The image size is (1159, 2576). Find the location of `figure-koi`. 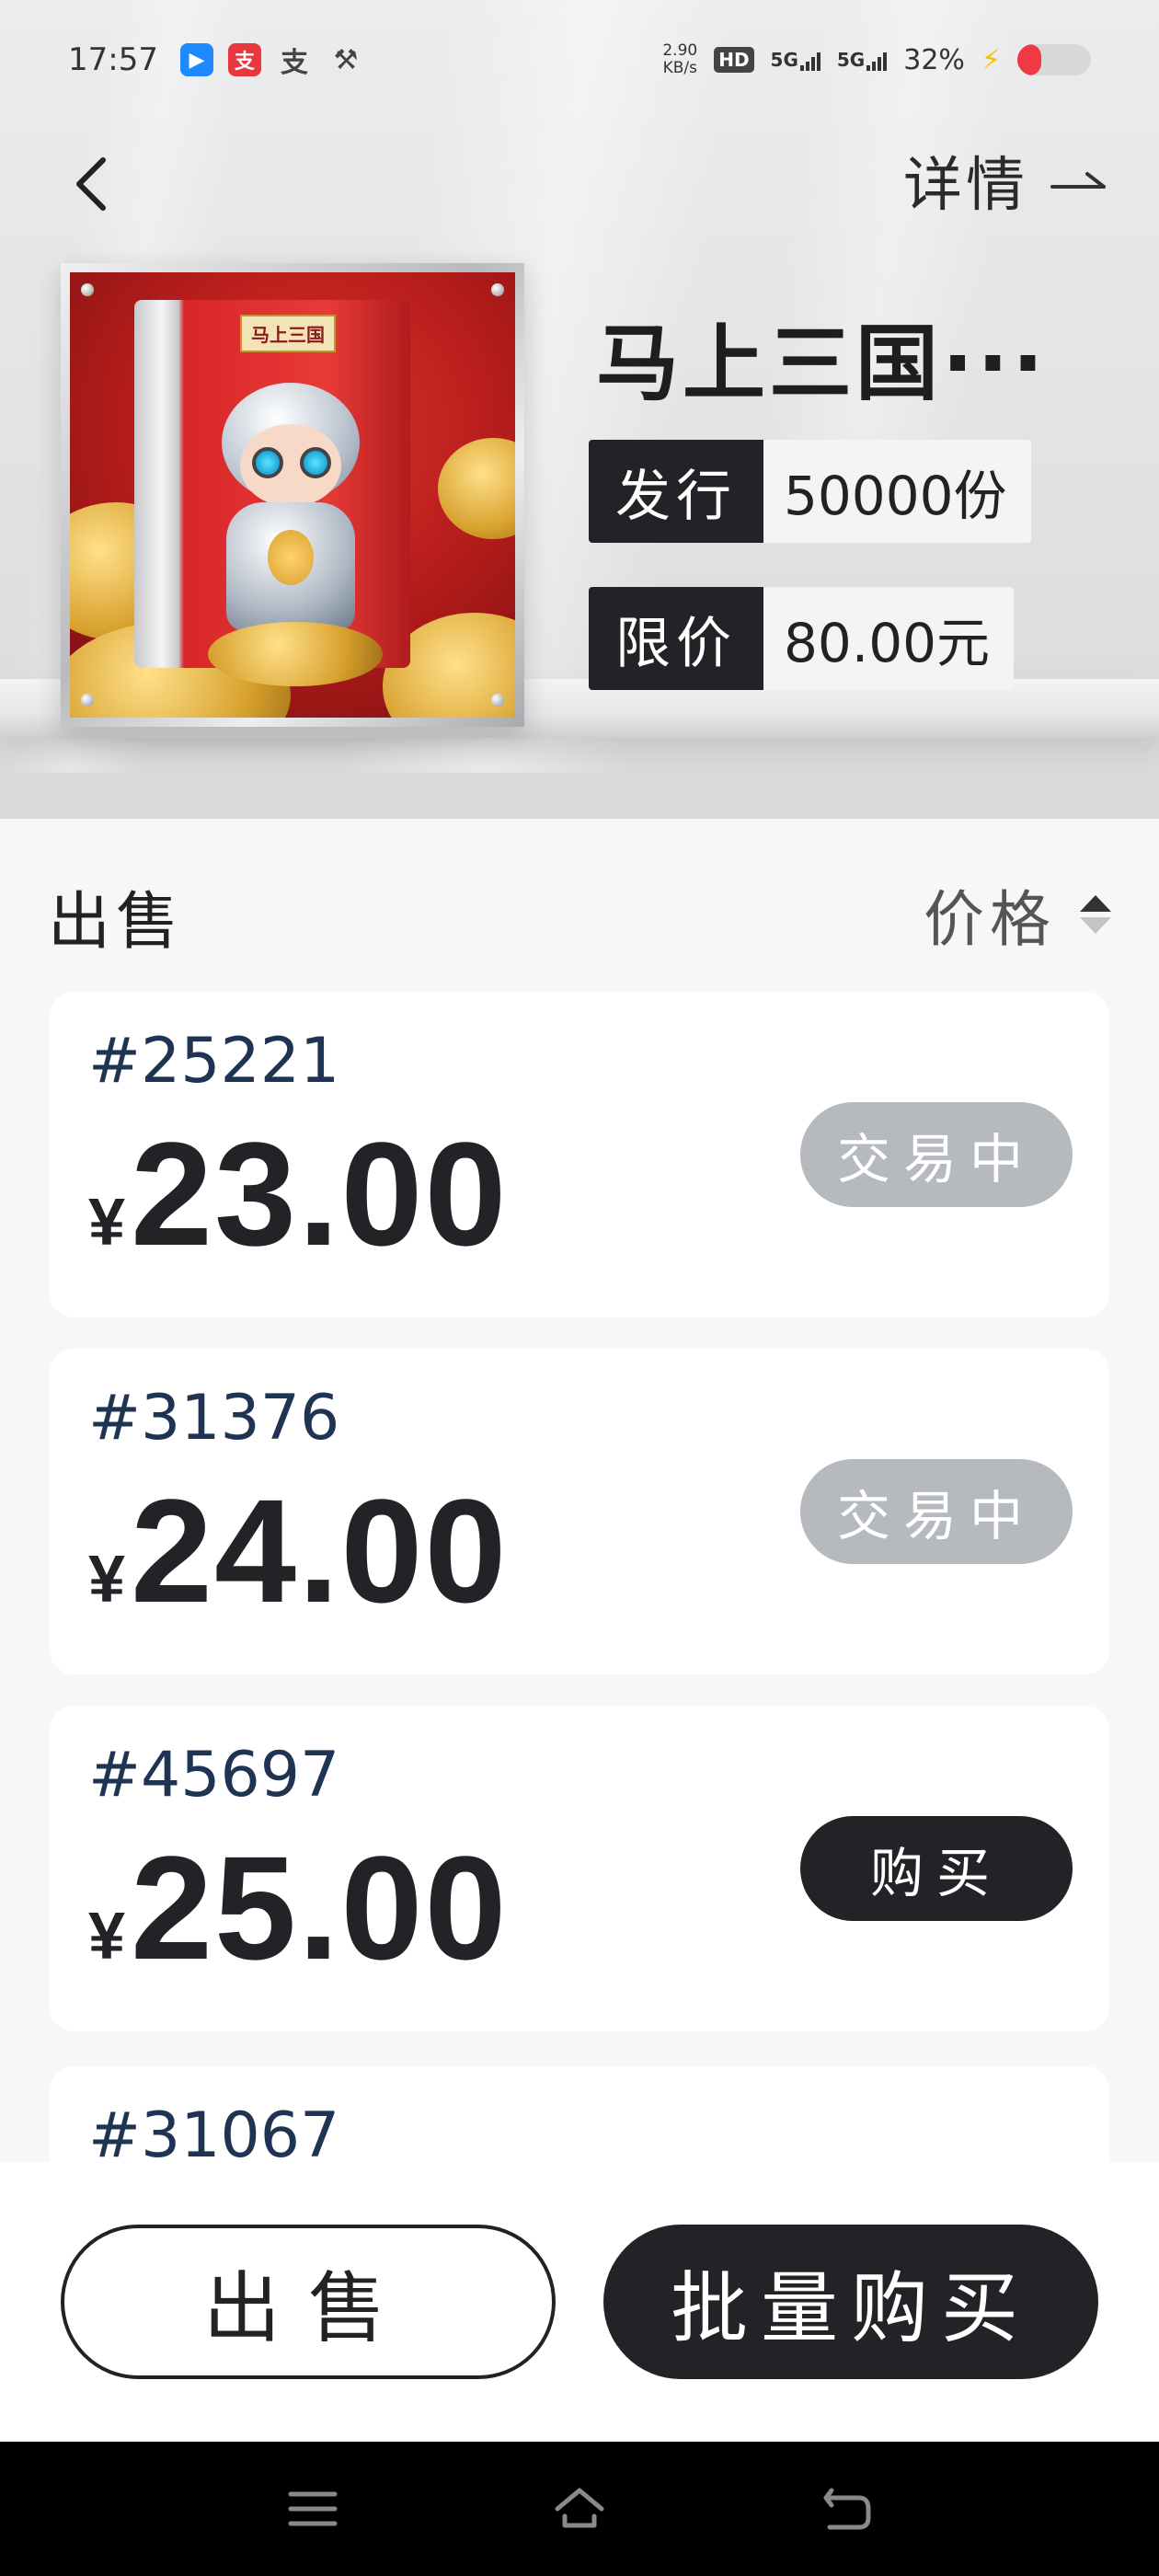

figure-koi is located at coordinates (291, 557).